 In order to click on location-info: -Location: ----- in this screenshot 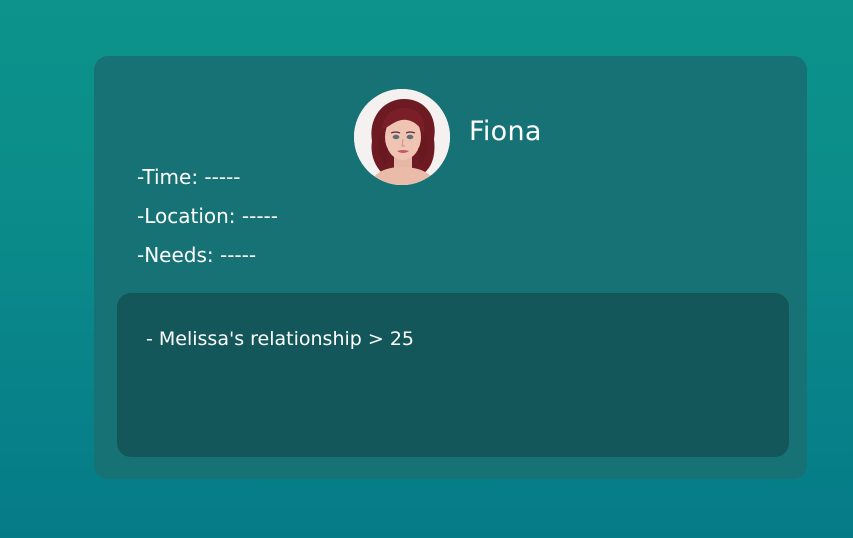, I will do `click(207, 216)`.